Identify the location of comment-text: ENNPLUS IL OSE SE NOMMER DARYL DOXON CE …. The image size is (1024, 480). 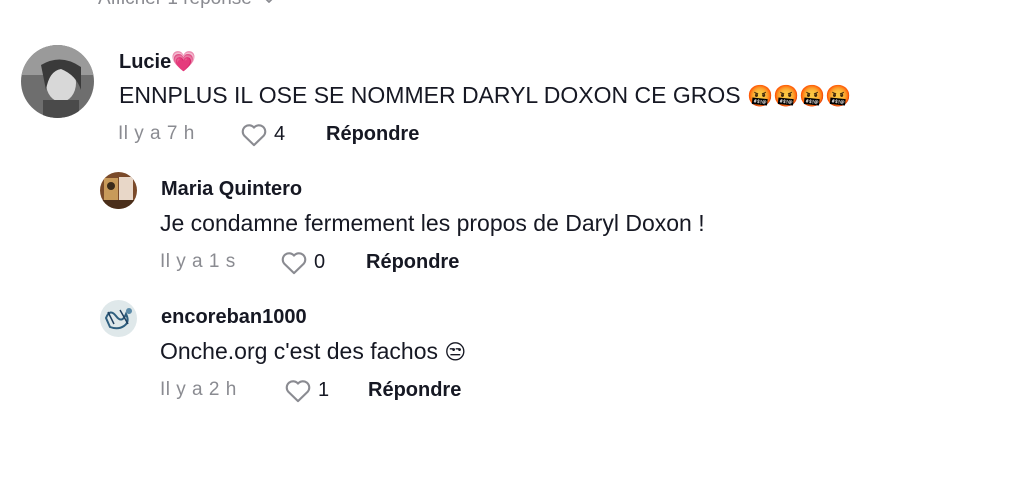
(485, 95).